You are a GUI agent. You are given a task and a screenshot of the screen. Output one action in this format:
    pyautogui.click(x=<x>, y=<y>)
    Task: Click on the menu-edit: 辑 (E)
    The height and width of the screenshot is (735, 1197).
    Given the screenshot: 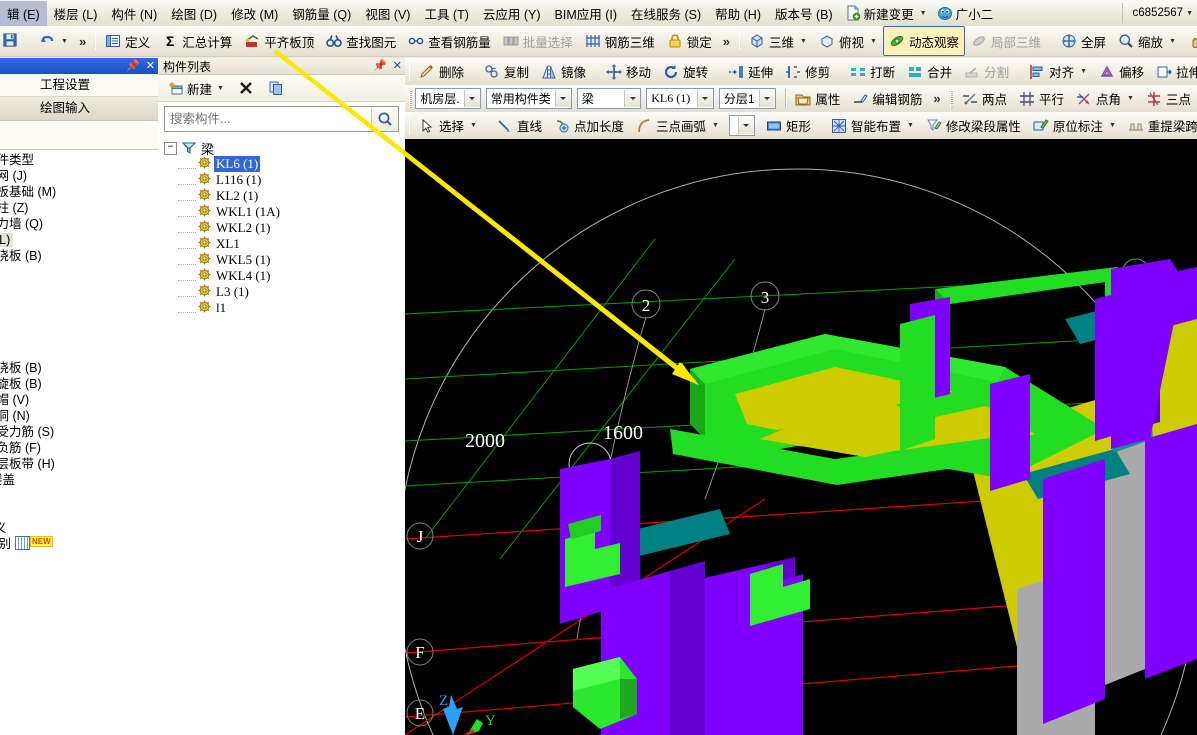 What is the action you would take?
    pyautogui.click(x=23, y=13)
    